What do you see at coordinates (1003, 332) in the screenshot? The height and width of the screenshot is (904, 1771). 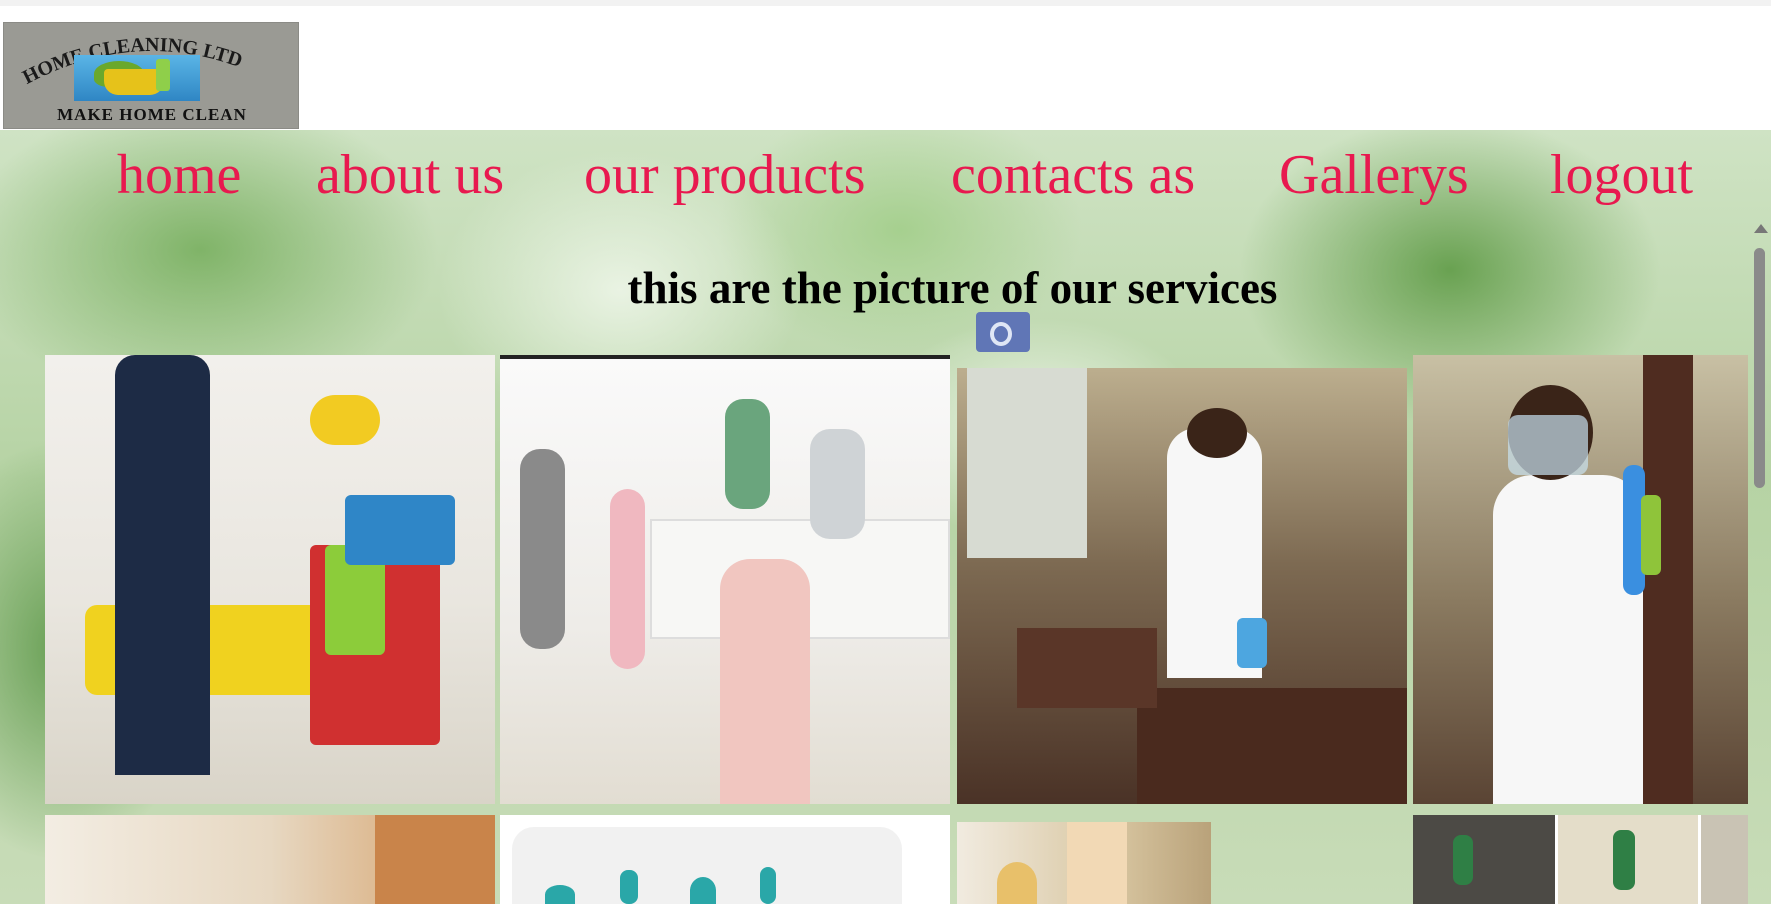 I see `camera-shutter-icon` at bounding box center [1003, 332].